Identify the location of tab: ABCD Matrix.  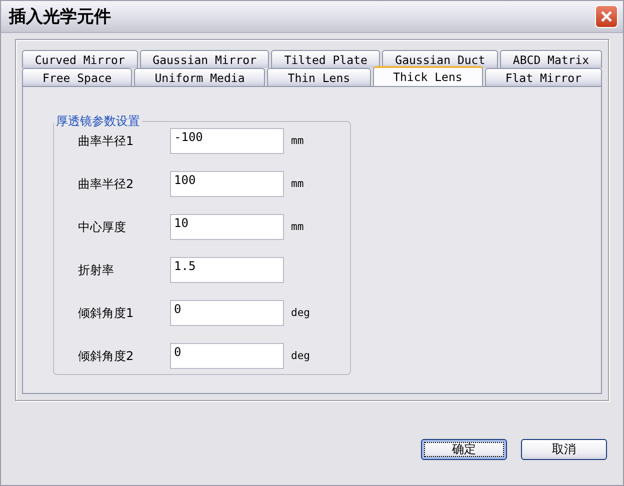
(551, 59).